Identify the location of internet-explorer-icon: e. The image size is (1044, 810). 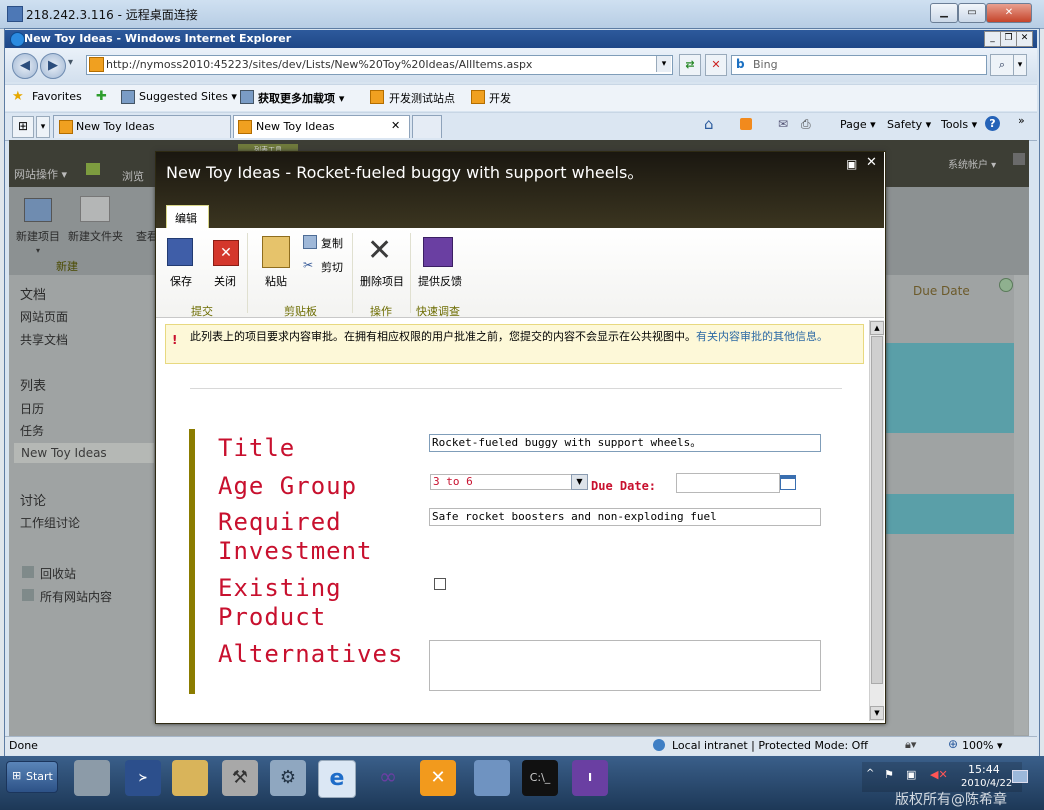
(337, 779).